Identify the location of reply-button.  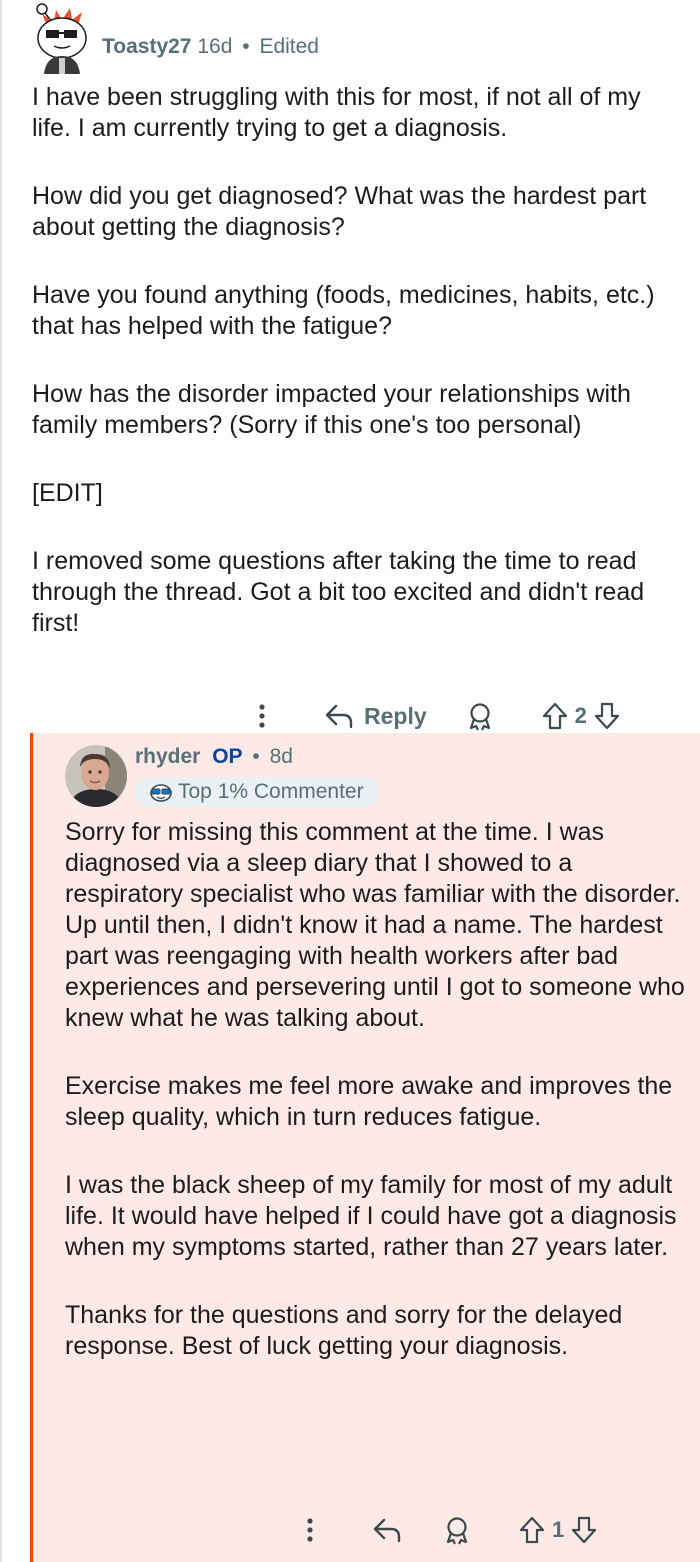
(387, 1530).